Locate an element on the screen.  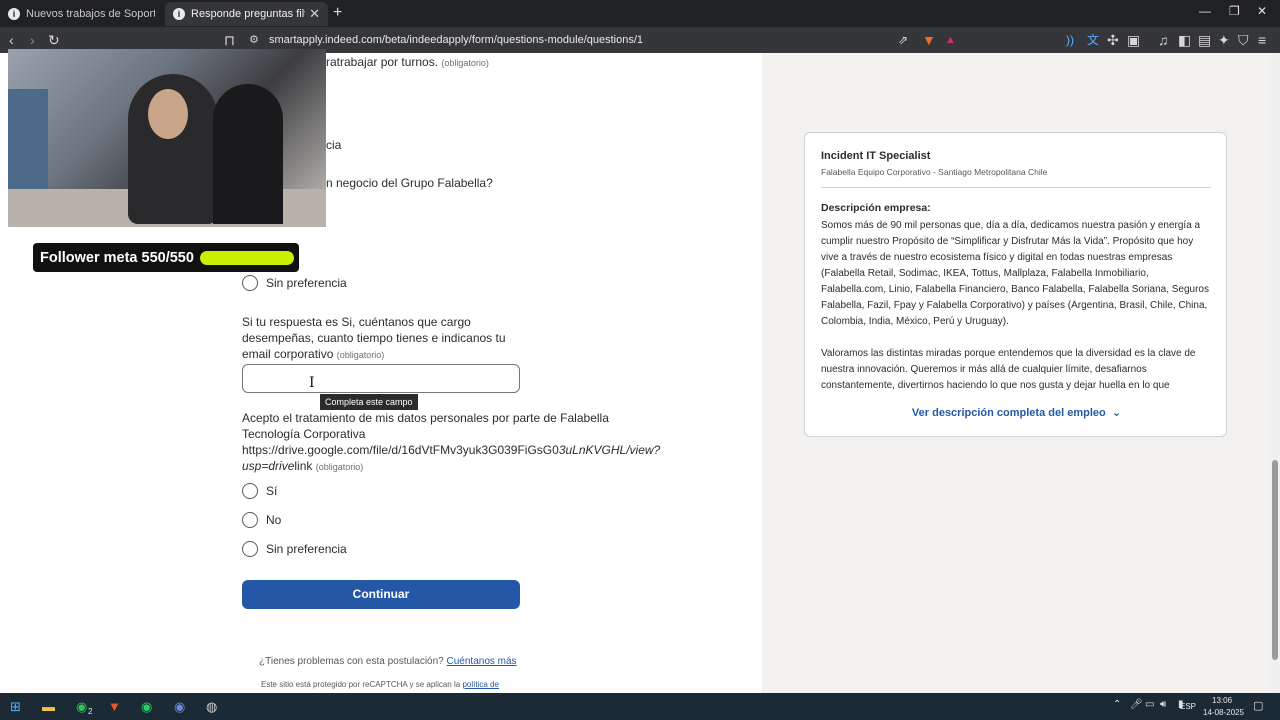
question-2-partial: n negocio del Grupo Falabella? is located at coordinates (409, 183).